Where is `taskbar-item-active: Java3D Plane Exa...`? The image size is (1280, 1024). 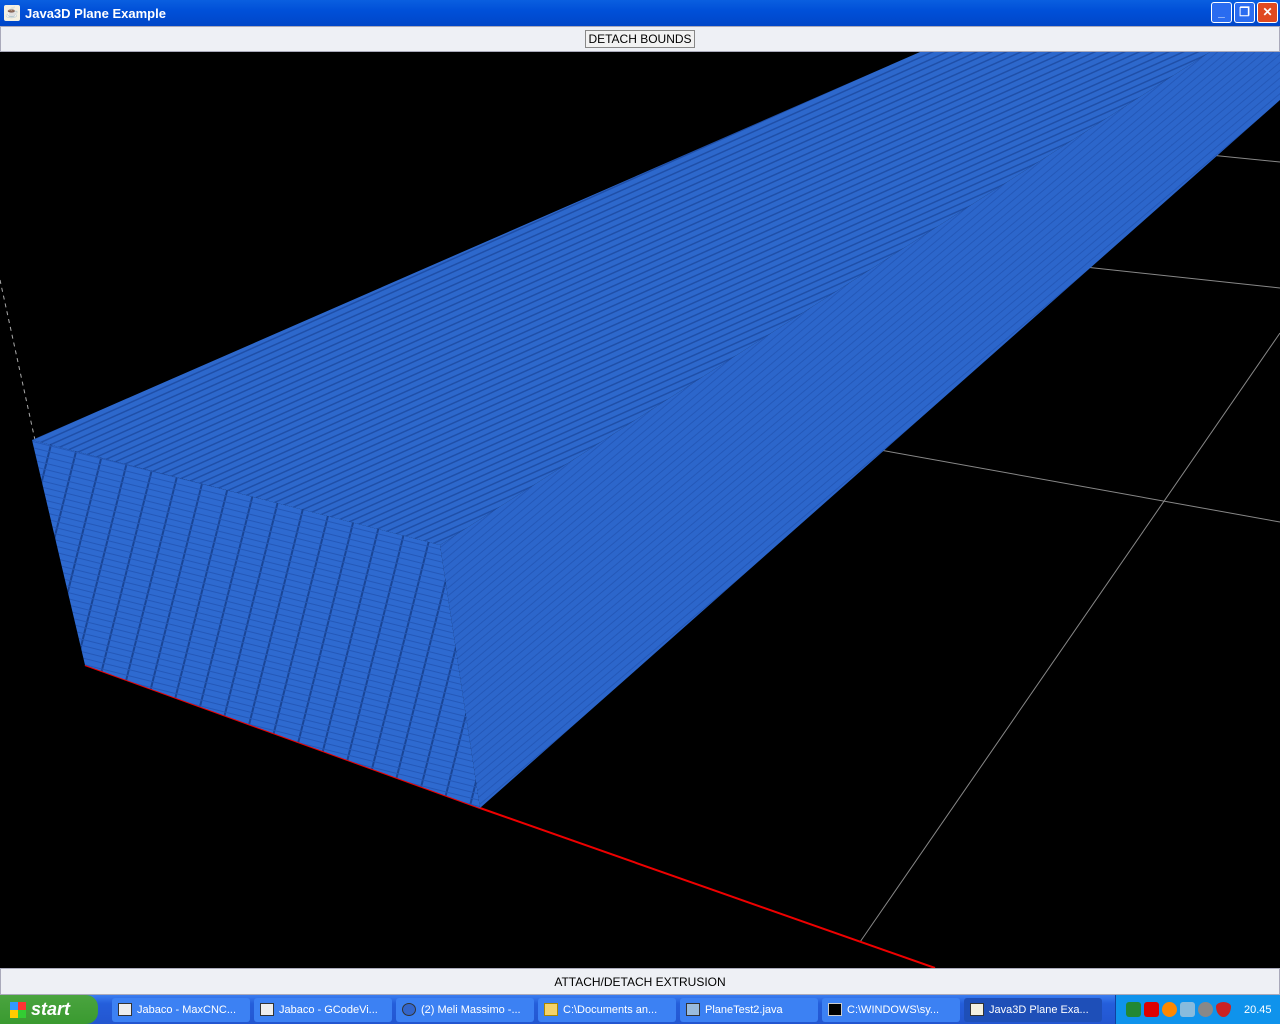
taskbar-item-active: Java3D Plane Exa... is located at coordinates (1033, 1009).